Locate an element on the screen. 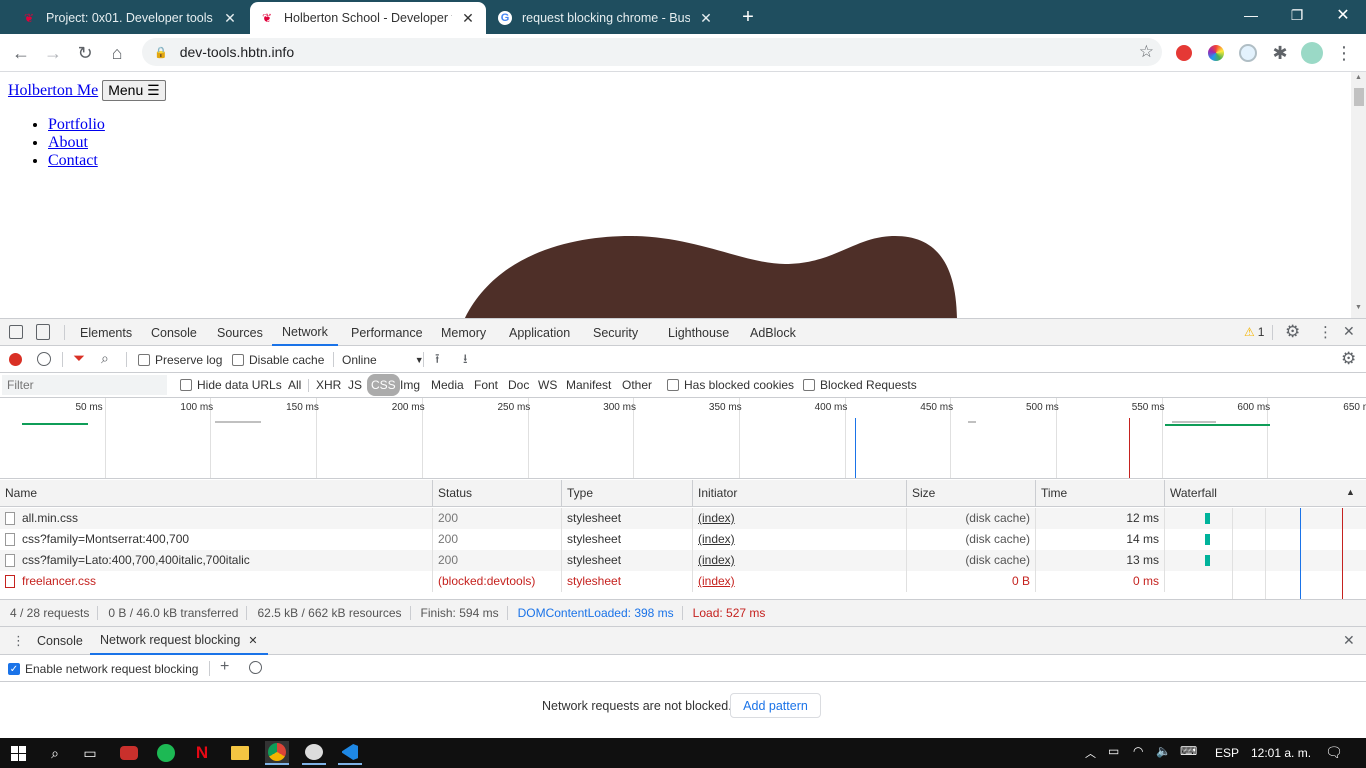 This screenshot has height=768, width=1366. tab-performance: Performance is located at coordinates (387, 332).